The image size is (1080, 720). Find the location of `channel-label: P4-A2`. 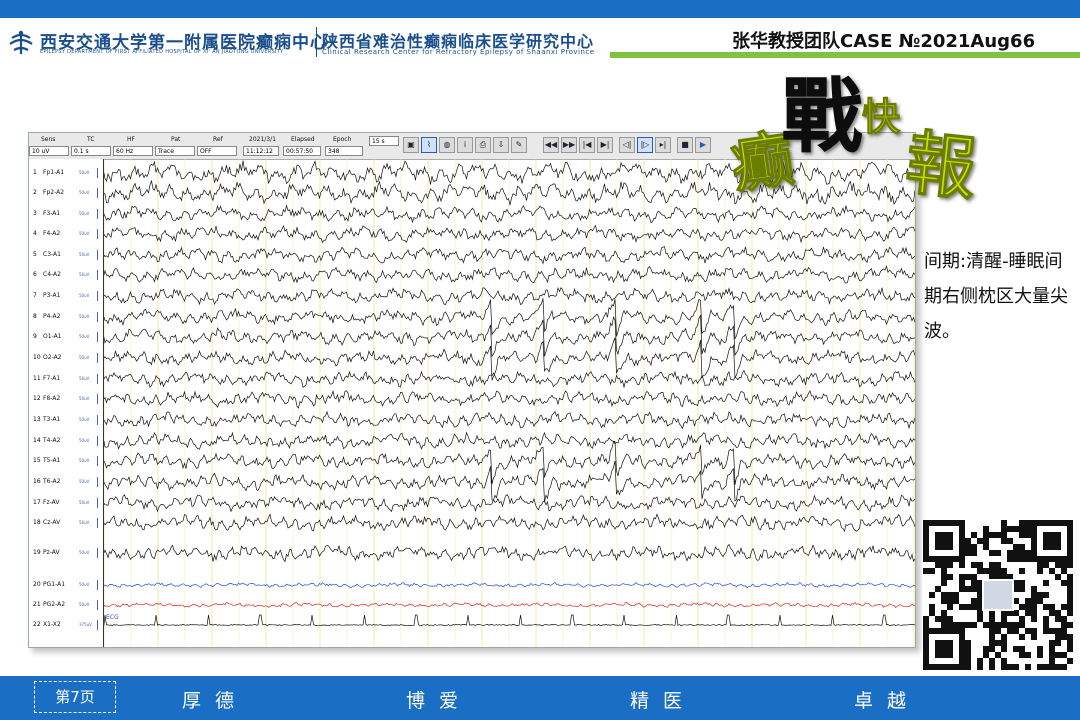

channel-label: P4-A2 is located at coordinates (52, 316).